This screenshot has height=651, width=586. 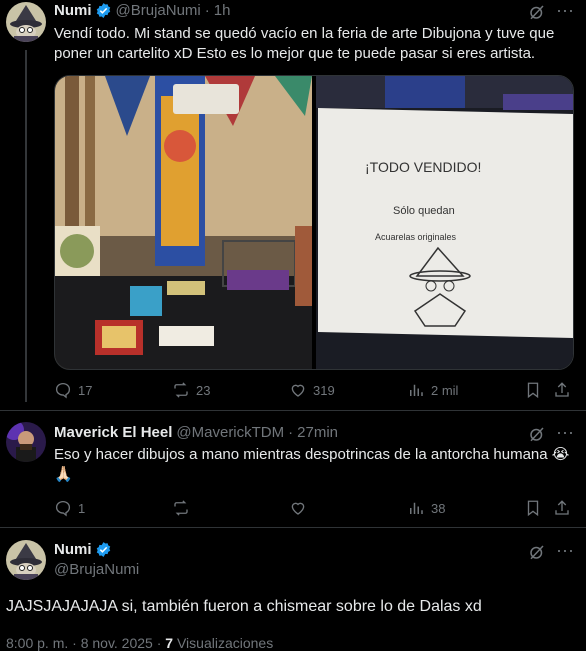 I want to click on avatar-person-image, so click(x=26, y=442).